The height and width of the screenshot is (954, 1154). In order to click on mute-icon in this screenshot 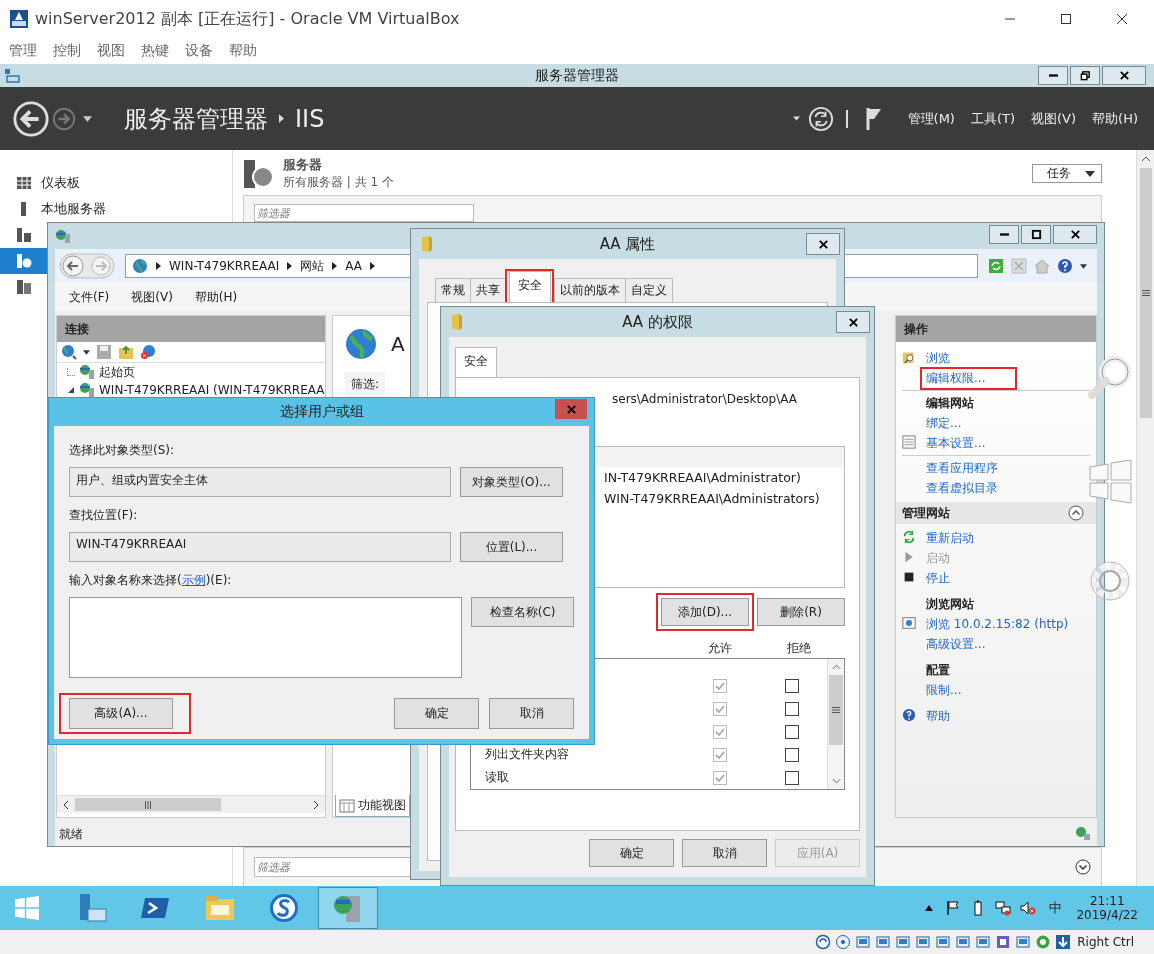, I will do `click(1028, 908)`.